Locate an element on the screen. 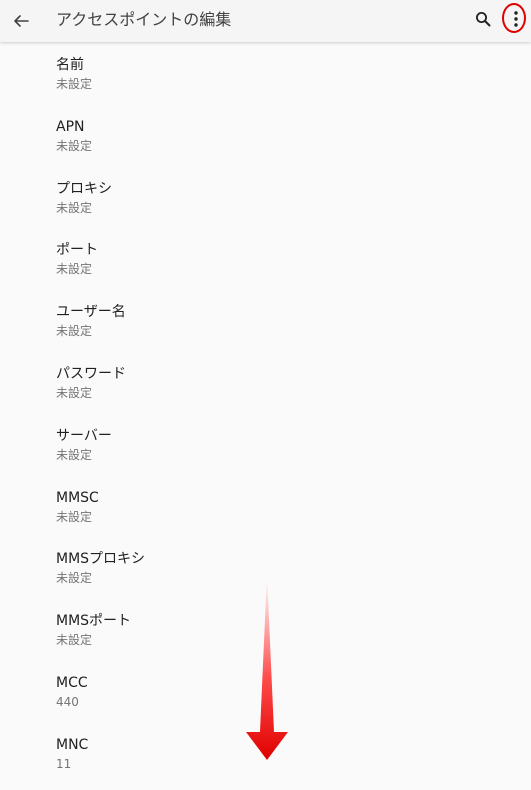  app-bar: アクセスポイントの編集 is located at coordinates (265, 21).